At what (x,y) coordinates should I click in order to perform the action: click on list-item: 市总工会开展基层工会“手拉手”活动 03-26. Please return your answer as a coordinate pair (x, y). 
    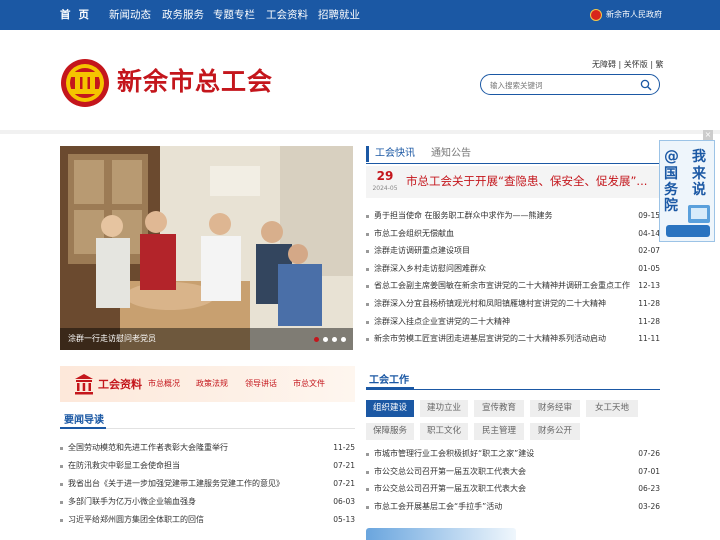
    Looking at the image, I should click on (513, 507).